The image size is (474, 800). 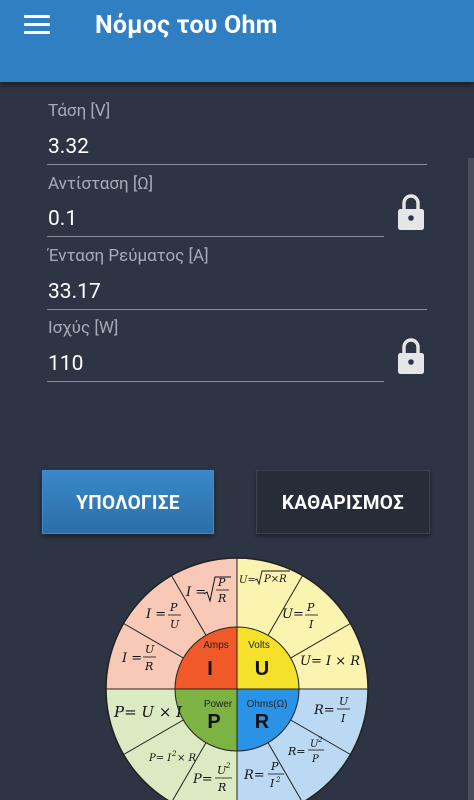 What do you see at coordinates (187, 758) in the screenshot?
I see `svg-text: × R` at bounding box center [187, 758].